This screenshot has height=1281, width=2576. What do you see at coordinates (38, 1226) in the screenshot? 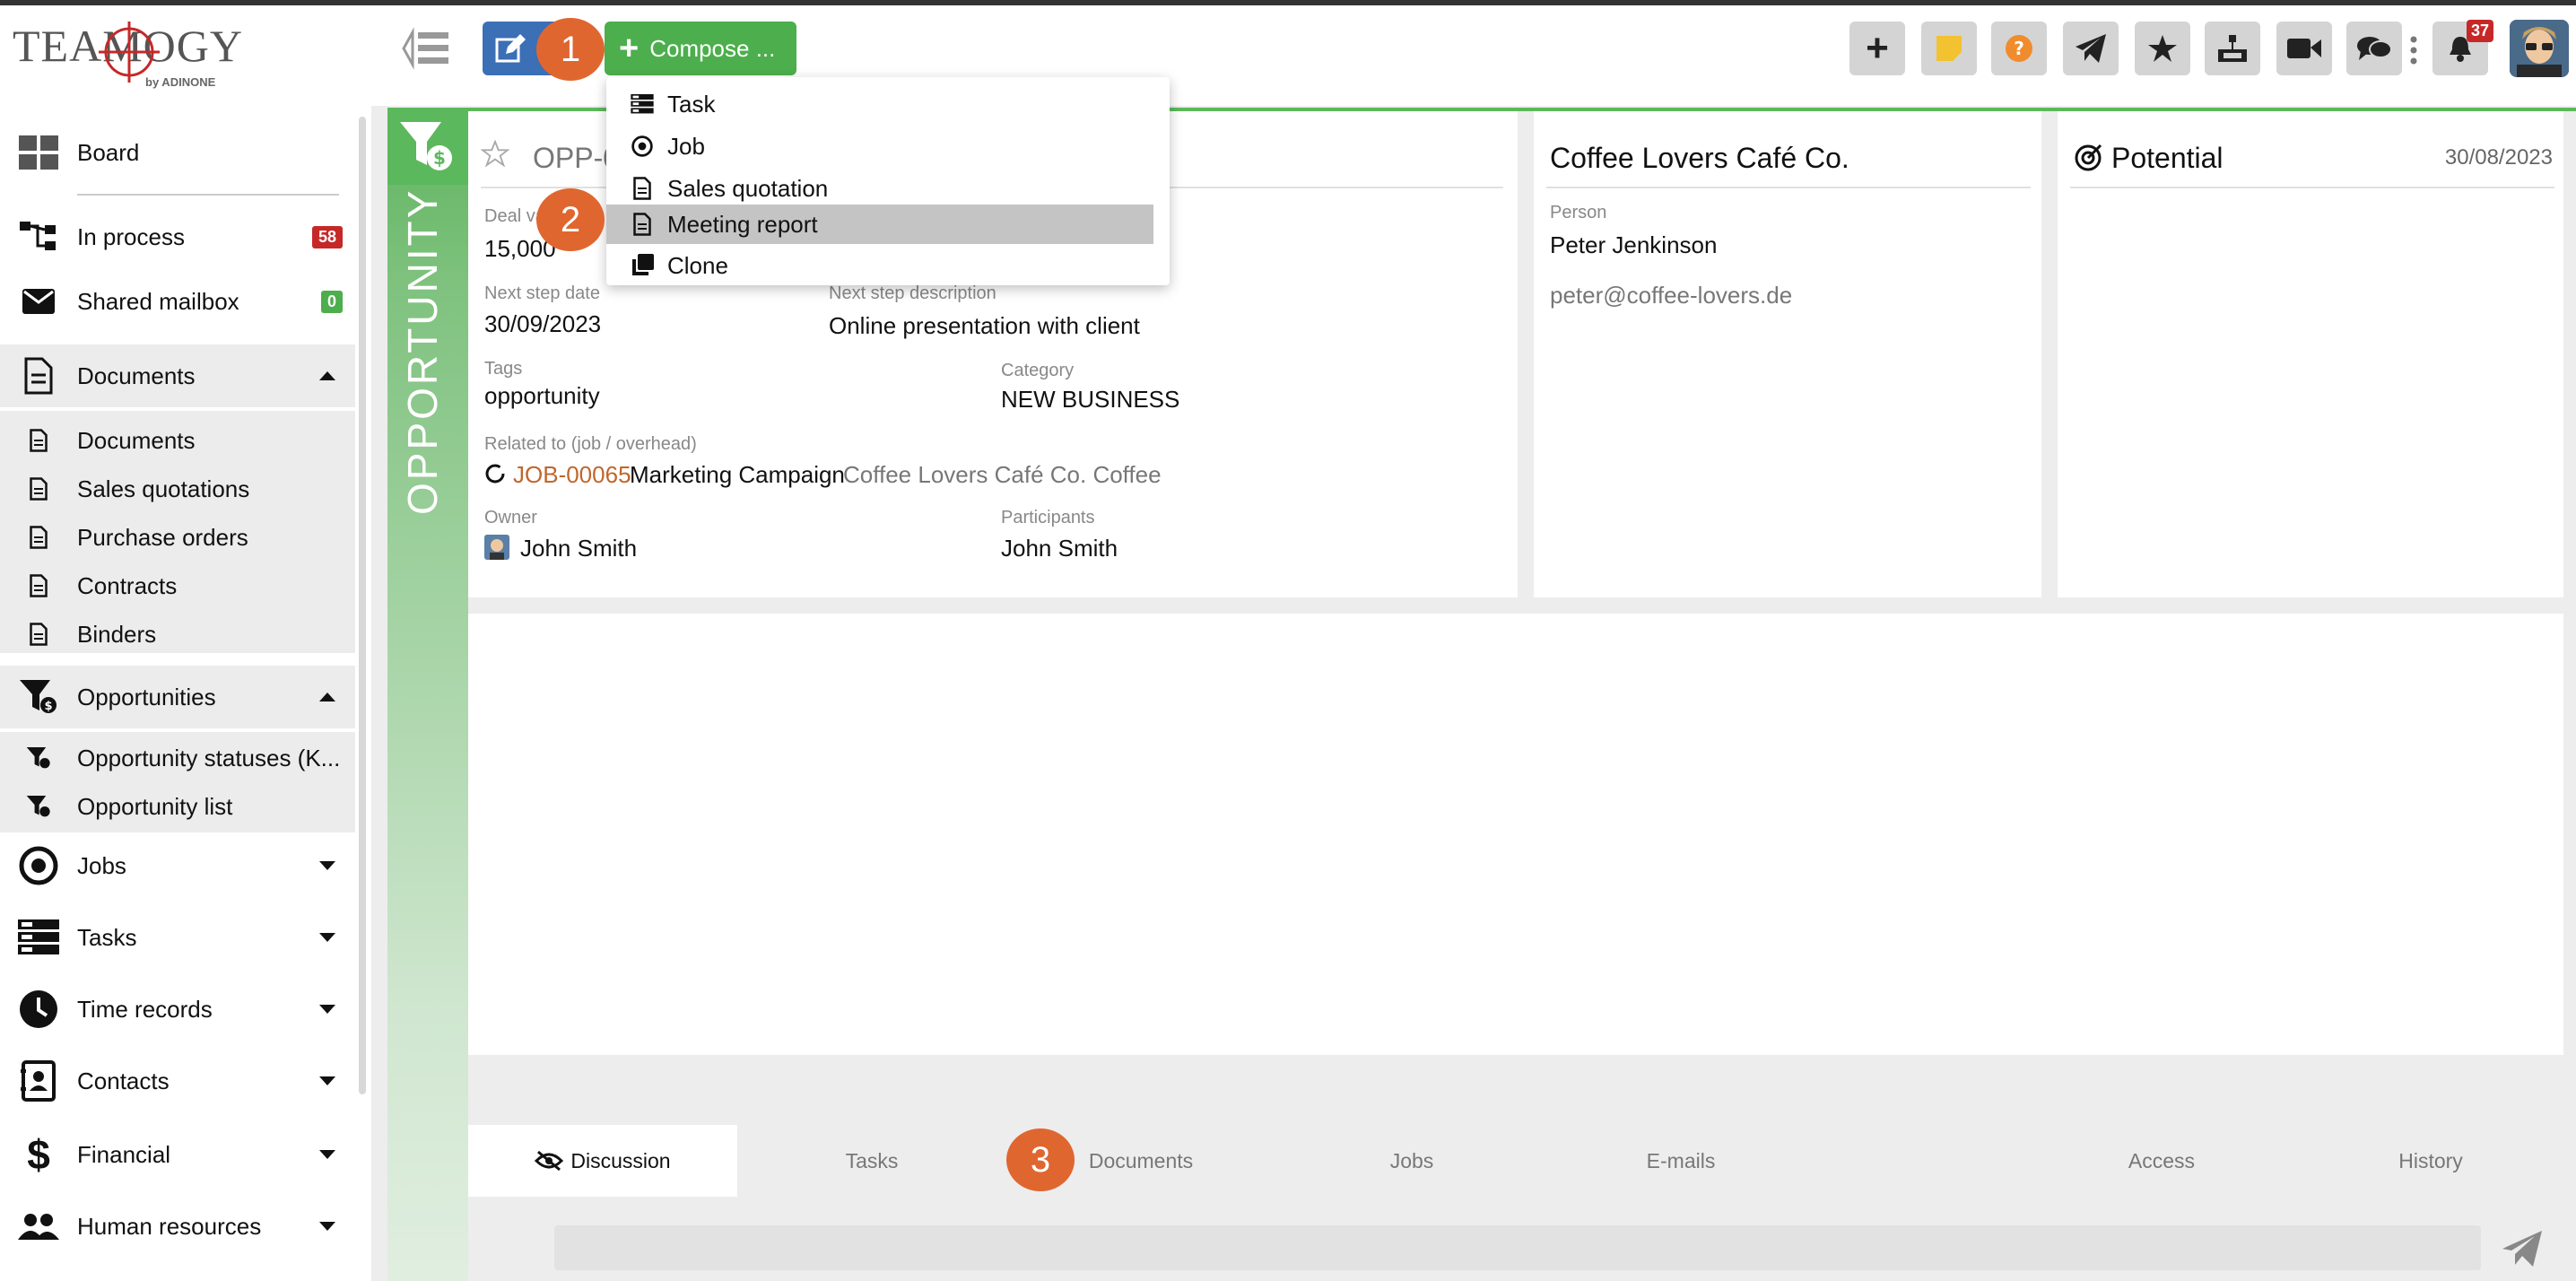
I see `people-icon` at bounding box center [38, 1226].